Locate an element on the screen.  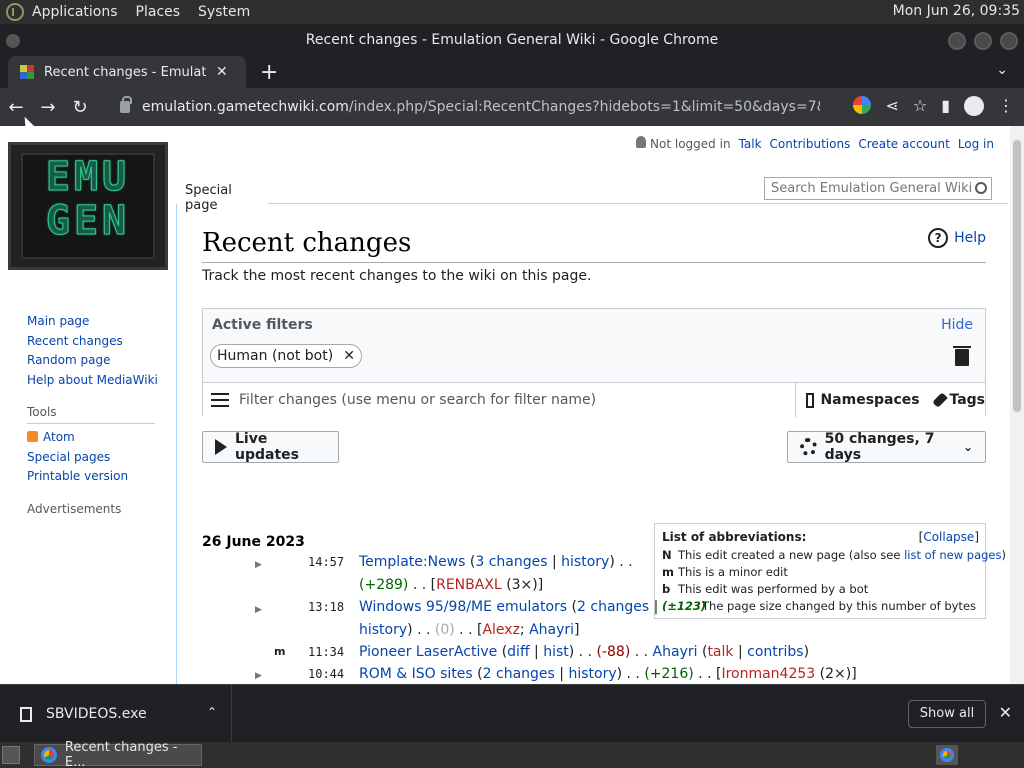
sidebar-item-recent-changes: Recent changes is located at coordinates (92, 342).